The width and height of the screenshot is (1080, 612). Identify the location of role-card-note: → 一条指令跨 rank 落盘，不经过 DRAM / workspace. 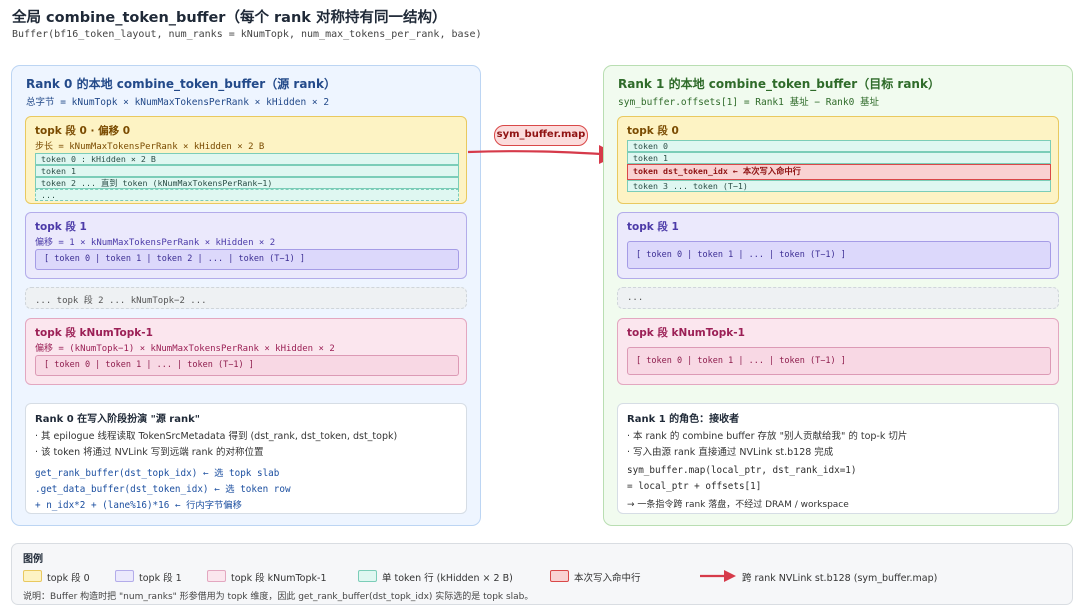
(738, 505).